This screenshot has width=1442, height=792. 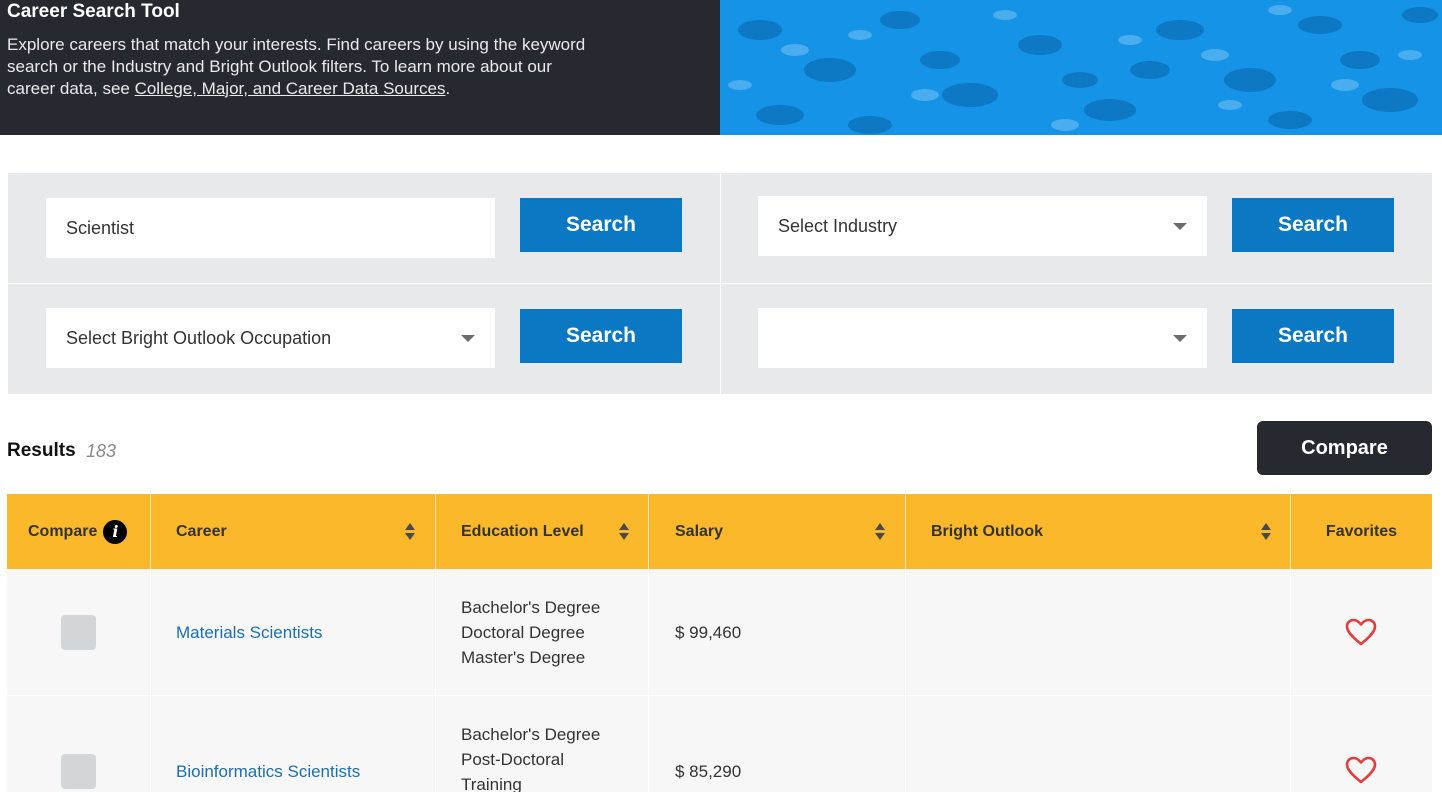 What do you see at coordinates (601, 336) in the screenshot?
I see `bright-outlook-search-button: Search` at bounding box center [601, 336].